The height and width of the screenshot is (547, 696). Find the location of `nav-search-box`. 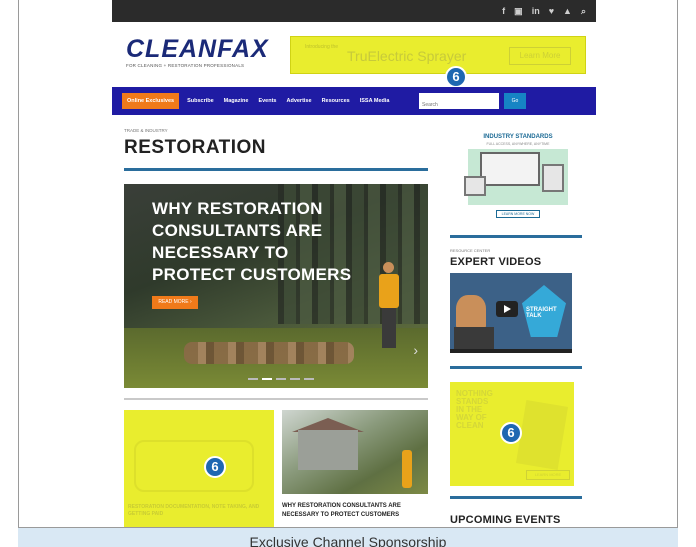

nav-search-box is located at coordinates (459, 103).